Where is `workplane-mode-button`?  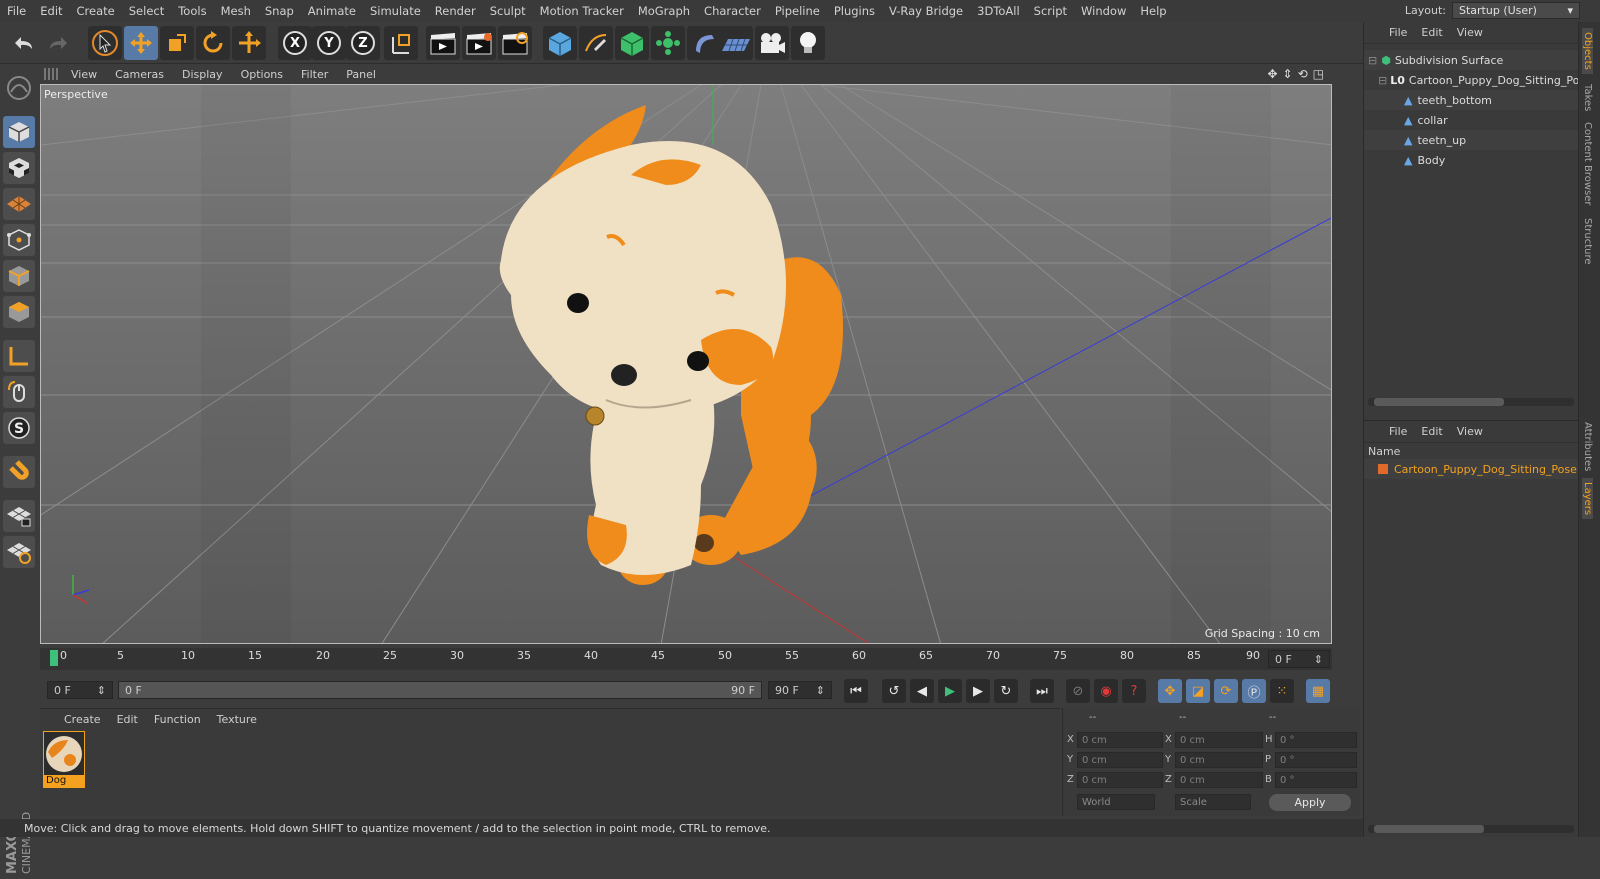 workplane-mode-button is located at coordinates (19, 204).